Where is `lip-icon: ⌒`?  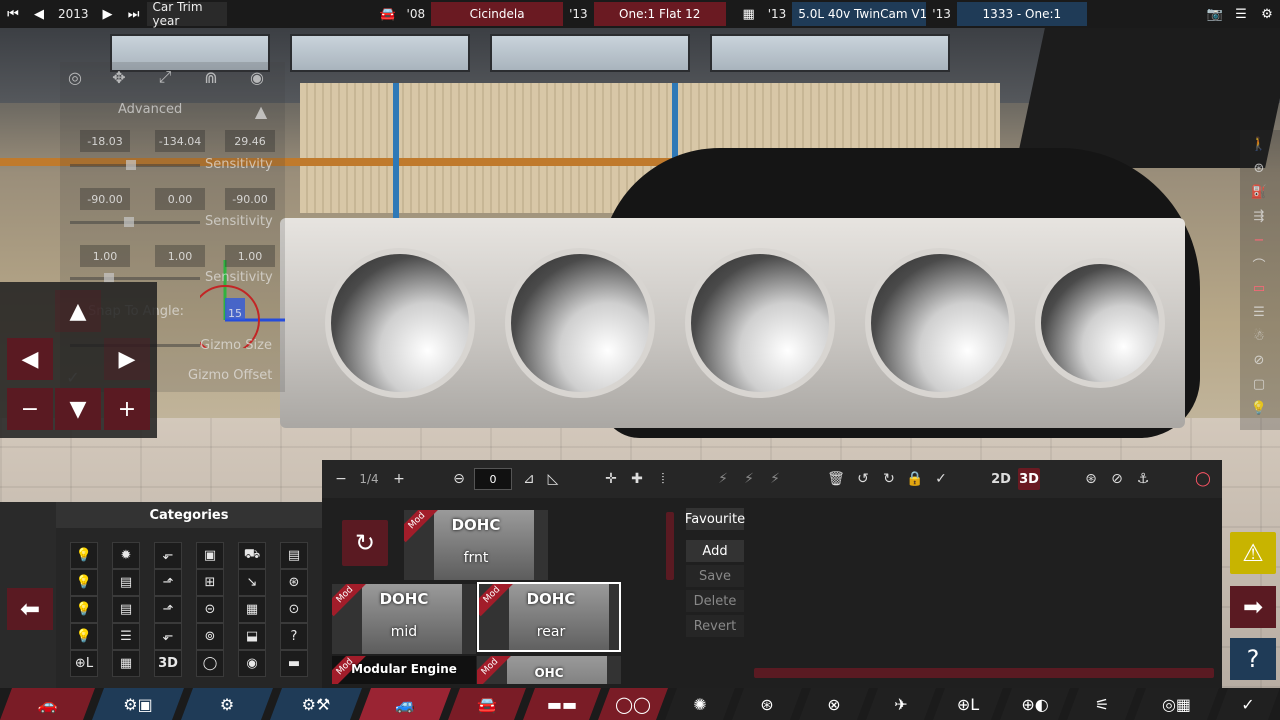
lip-icon: ⌒ is located at coordinates (1259, 264).